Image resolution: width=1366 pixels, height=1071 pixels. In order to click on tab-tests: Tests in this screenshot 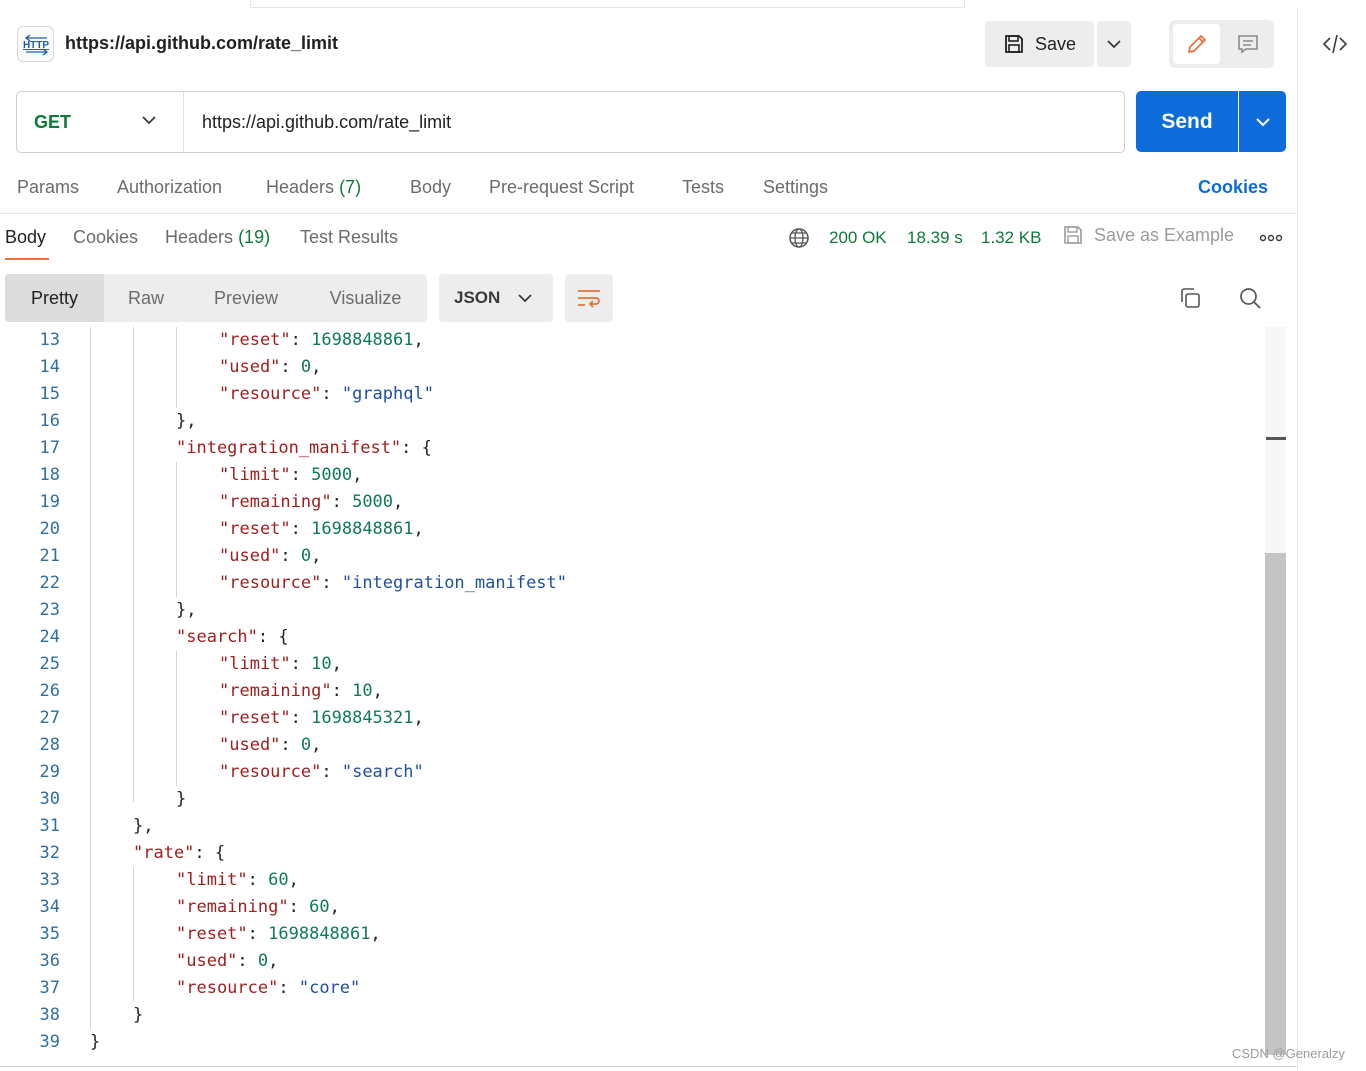, I will do `click(703, 187)`.